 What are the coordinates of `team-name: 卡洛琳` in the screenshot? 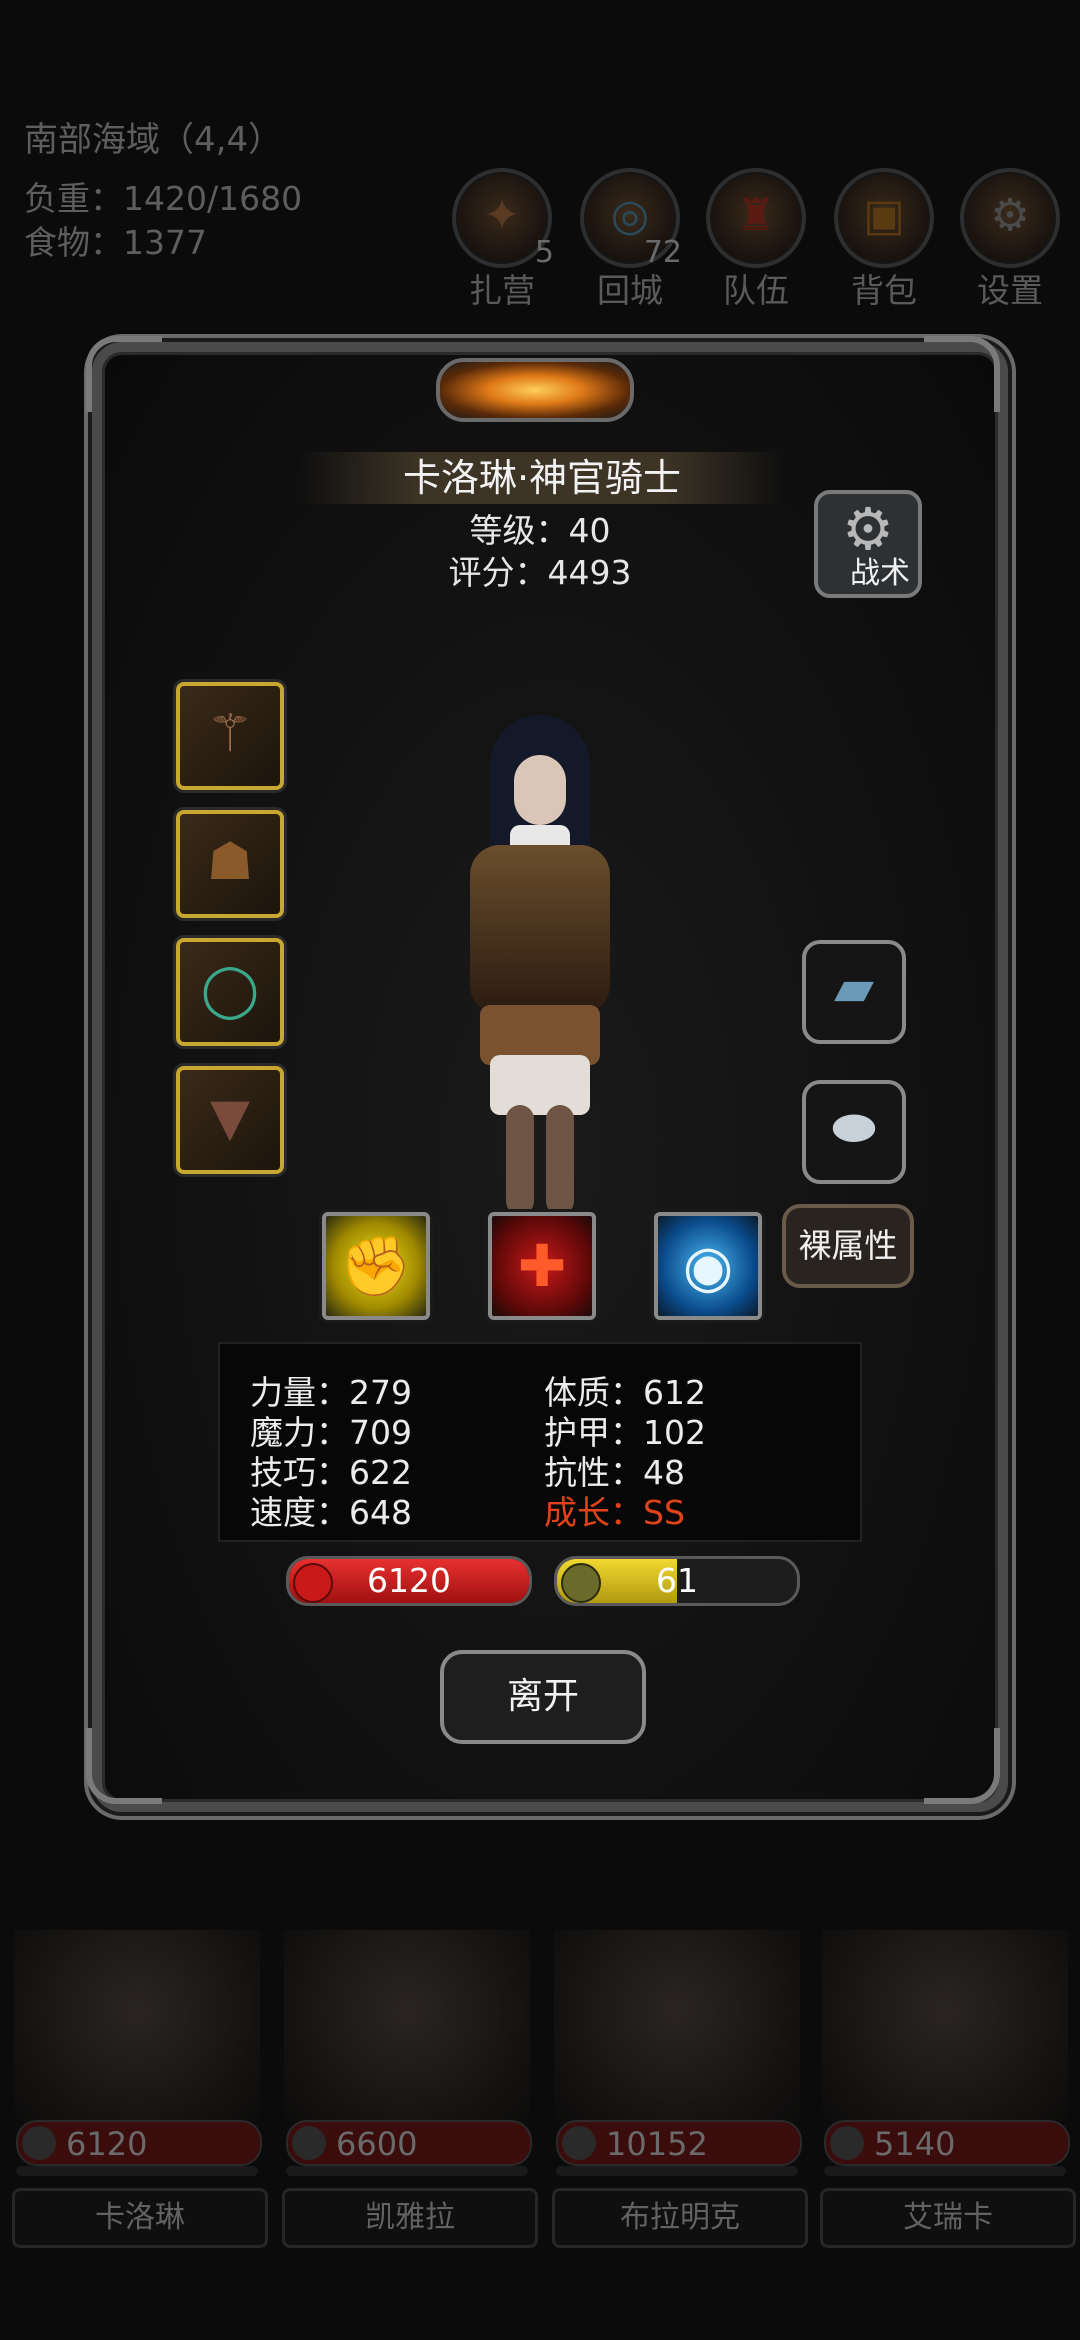 It's located at (140, 2218).